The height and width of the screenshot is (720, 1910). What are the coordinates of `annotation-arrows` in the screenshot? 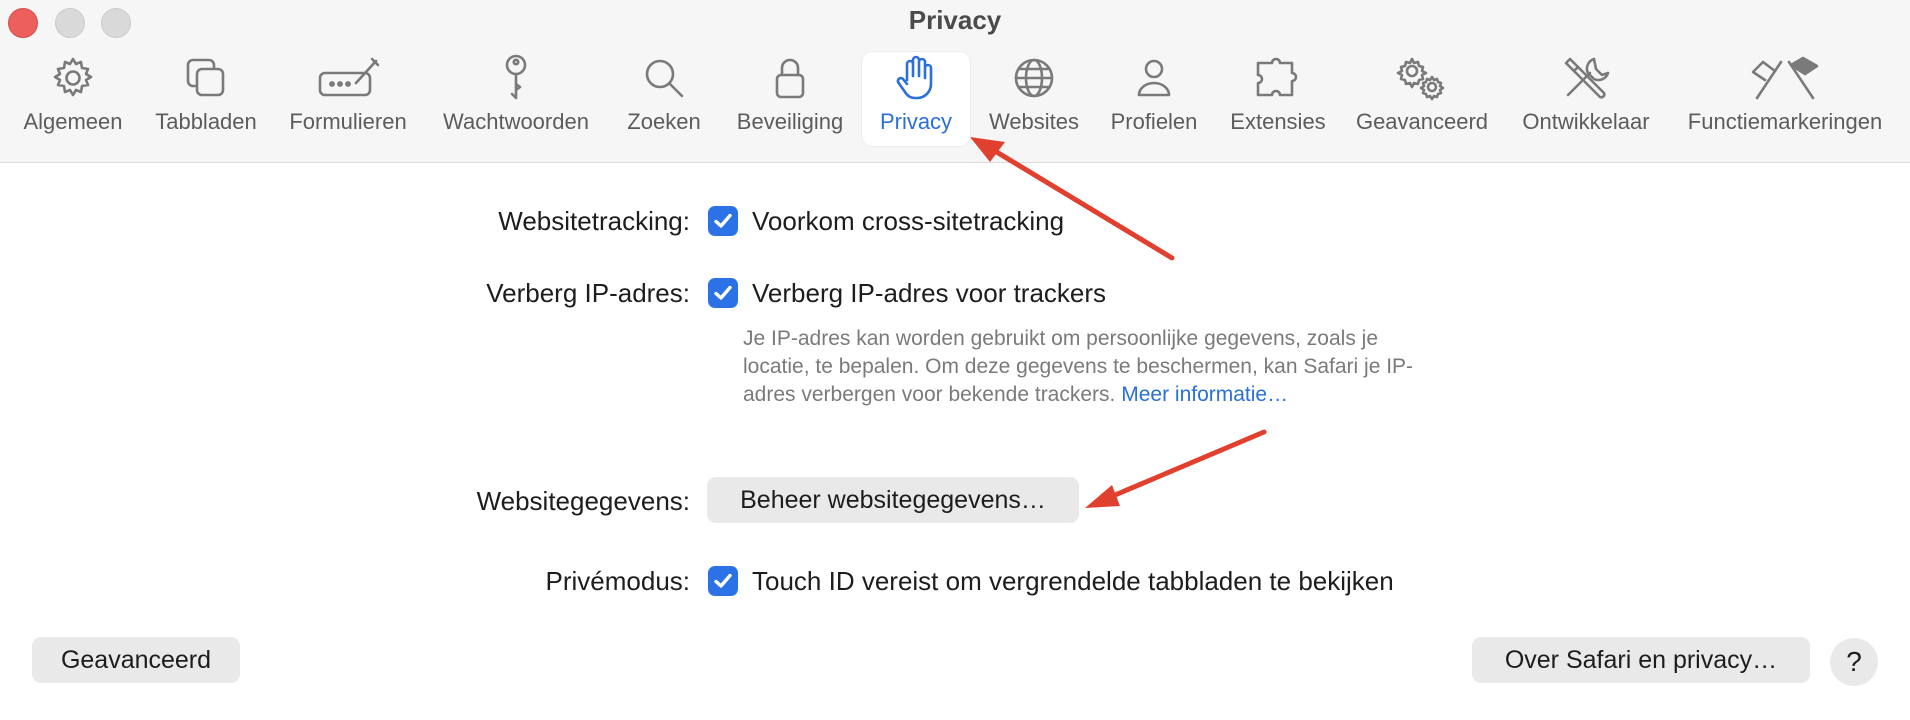 It's located at (1118, 322).